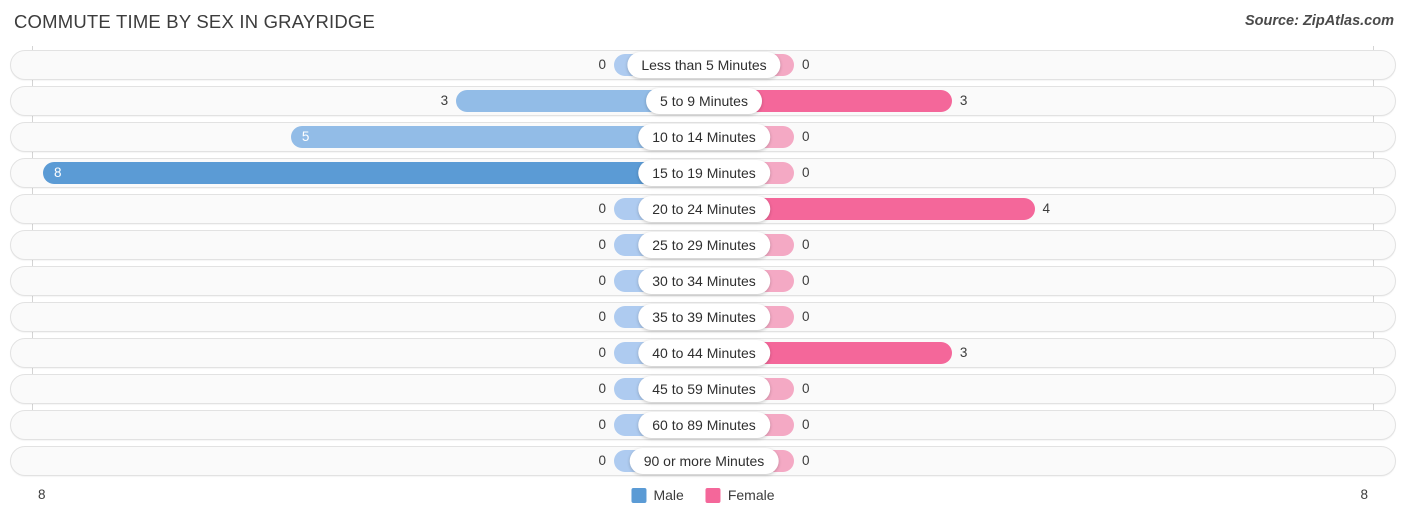 The height and width of the screenshot is (523, 1406). I want to click on row-track: 0 3 40 to 44 Minutes, so click(703, 353).